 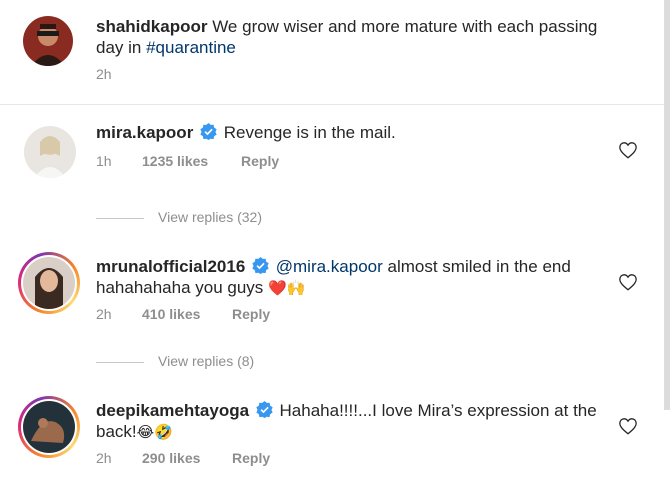 What do you see at coordinates (329, 266) in the screenshot?
I see `mention-link: @mira.kapoor` at bounding box center [329, 266].